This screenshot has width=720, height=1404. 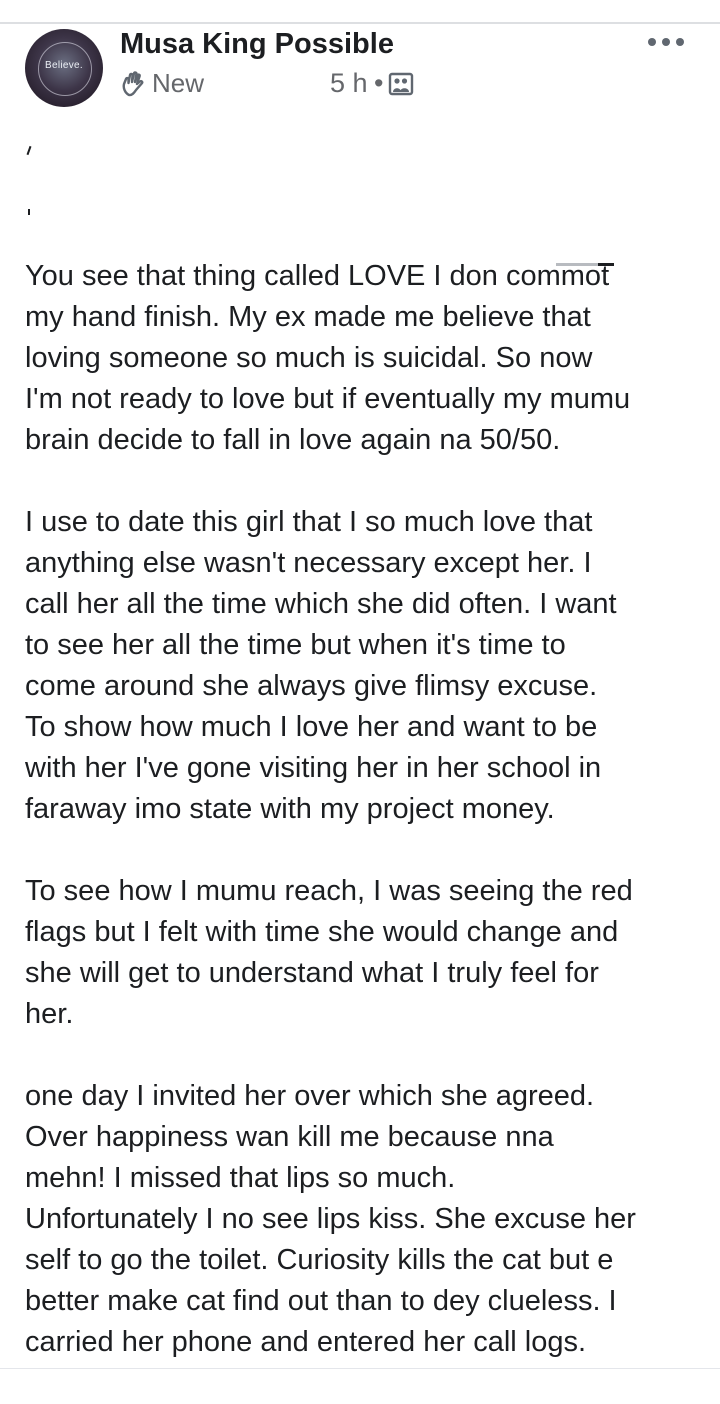 I want to click on post-meta: New 5 h •, so click(x=270, y=84).